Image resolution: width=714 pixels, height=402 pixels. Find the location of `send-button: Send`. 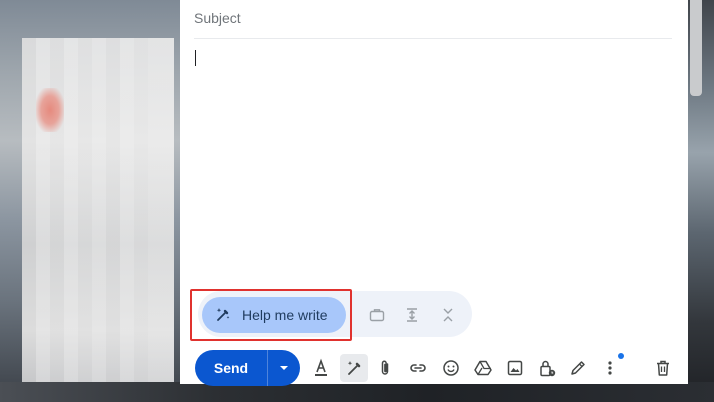

send-button: Send is located at coordinates (231, 368).